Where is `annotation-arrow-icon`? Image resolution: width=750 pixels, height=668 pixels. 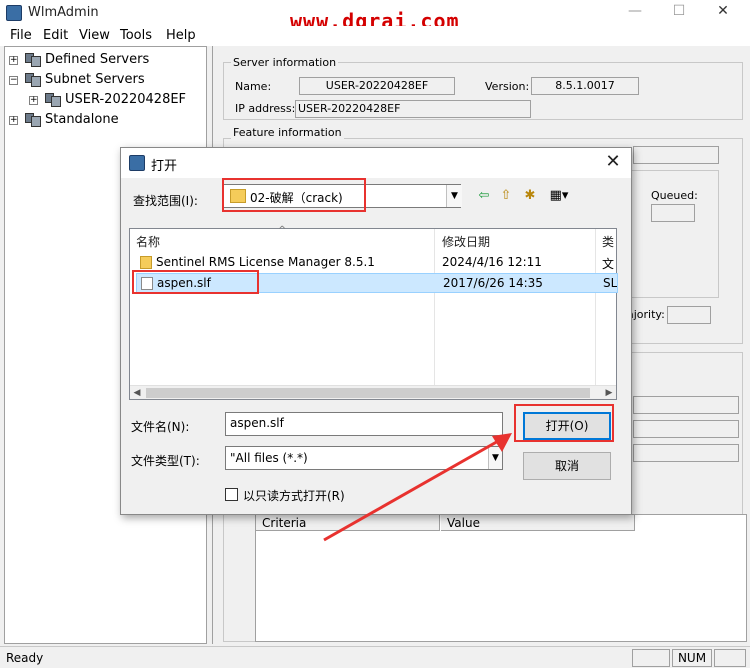 annotation-arrow-icon is located at coordinates (417, 487).